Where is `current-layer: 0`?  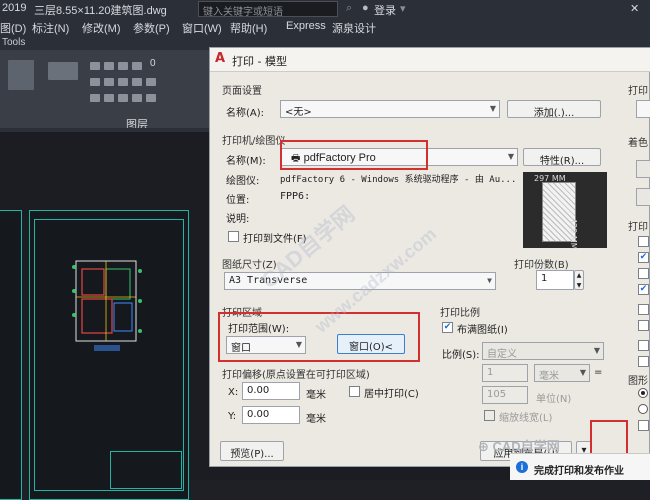
current-layer: 0 is located at coordinates (153, 63).